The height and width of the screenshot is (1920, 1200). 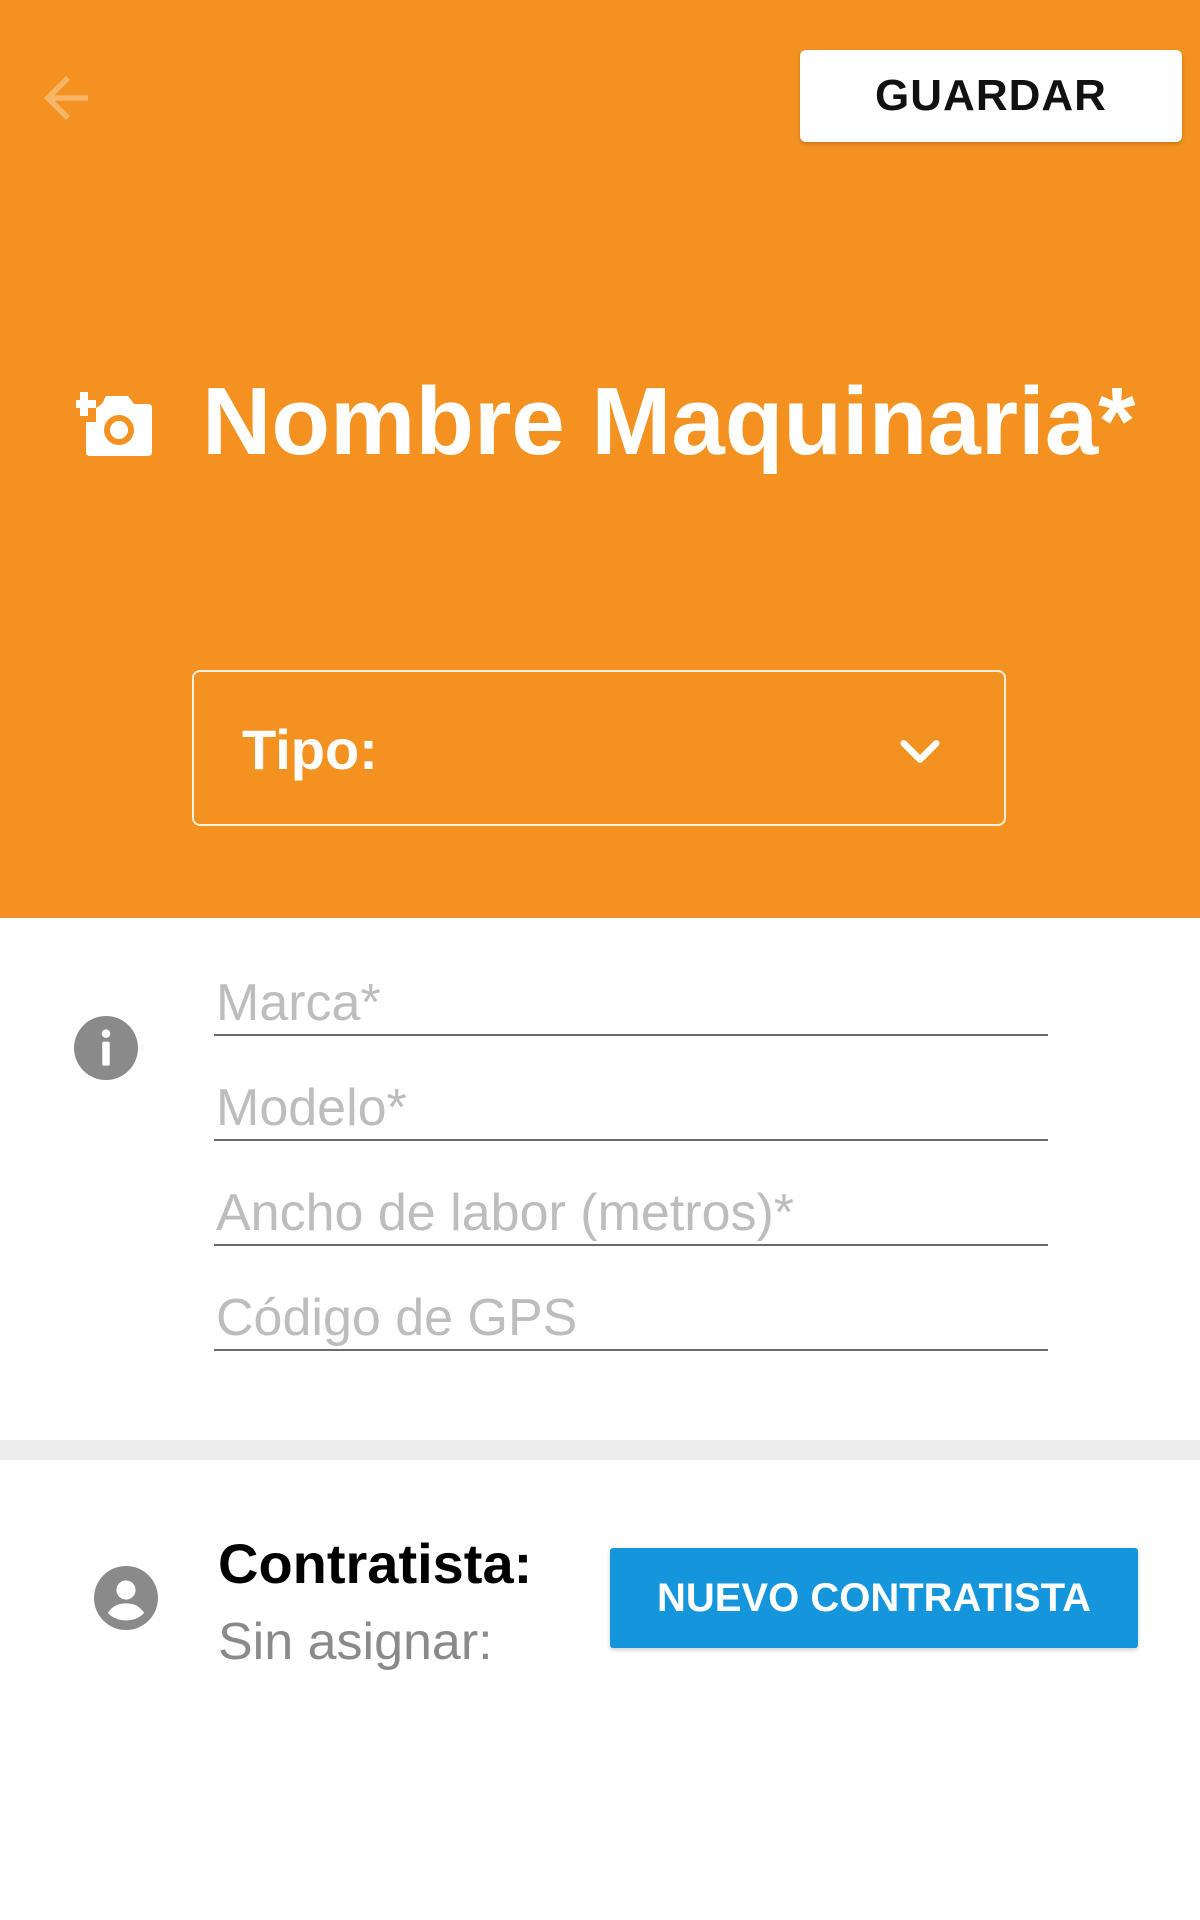 What do you see at coordinates (375, 1563) in the screenshot?
I see `contractor-label: Contratista:` at bounding box center [375, 1563].